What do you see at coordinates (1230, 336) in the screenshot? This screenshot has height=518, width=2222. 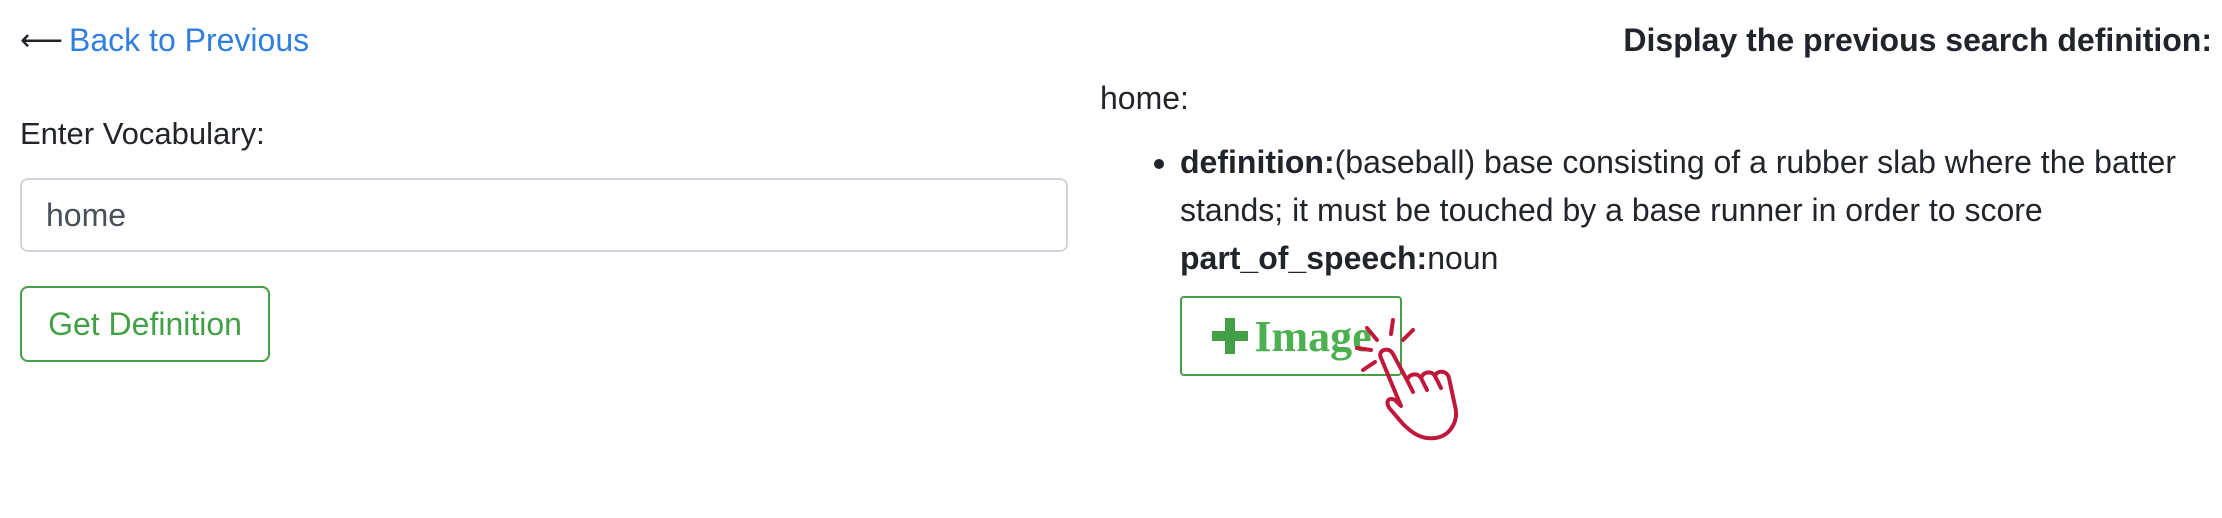 I see `plus-icon` at bounding box center [1230, 336].